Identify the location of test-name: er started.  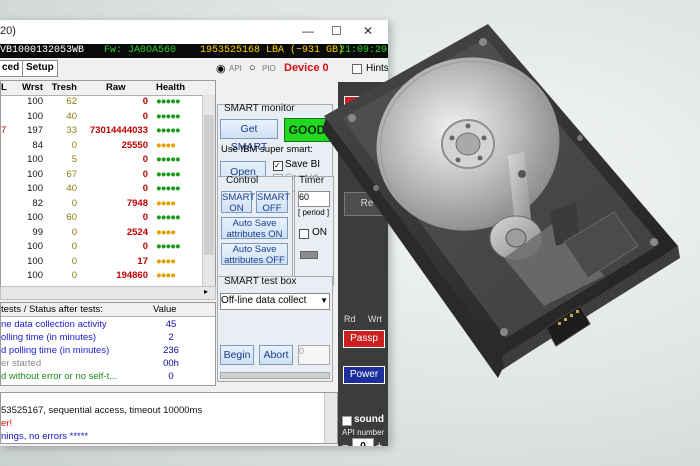
(21, 363).